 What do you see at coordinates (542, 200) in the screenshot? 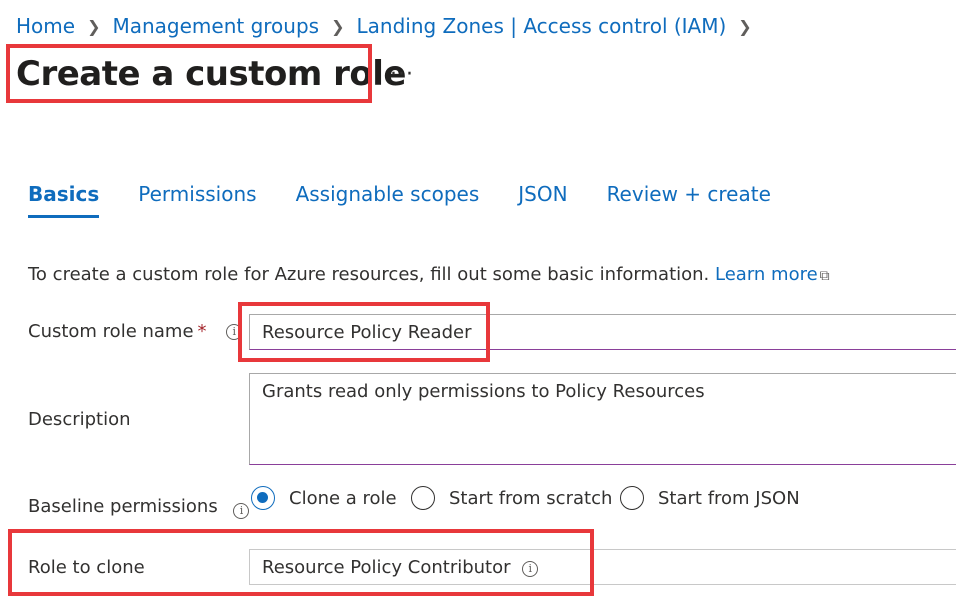
I see `tab-json: JSON` at bounding box center [542, 200].